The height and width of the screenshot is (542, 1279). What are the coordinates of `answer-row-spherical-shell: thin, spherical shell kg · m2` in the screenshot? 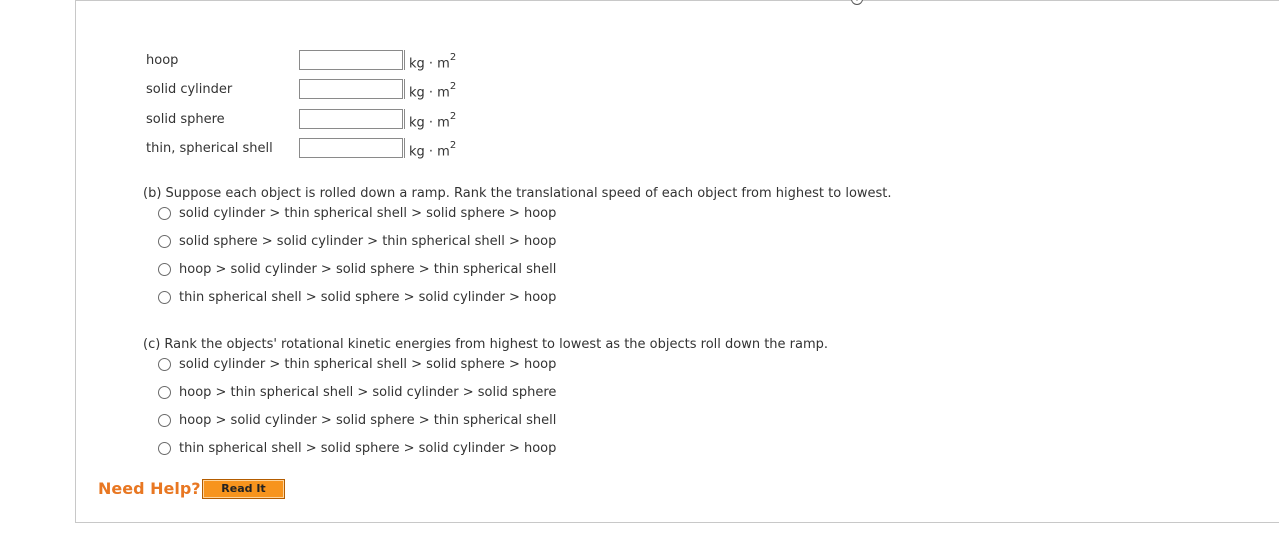 It's located at (346, 149).